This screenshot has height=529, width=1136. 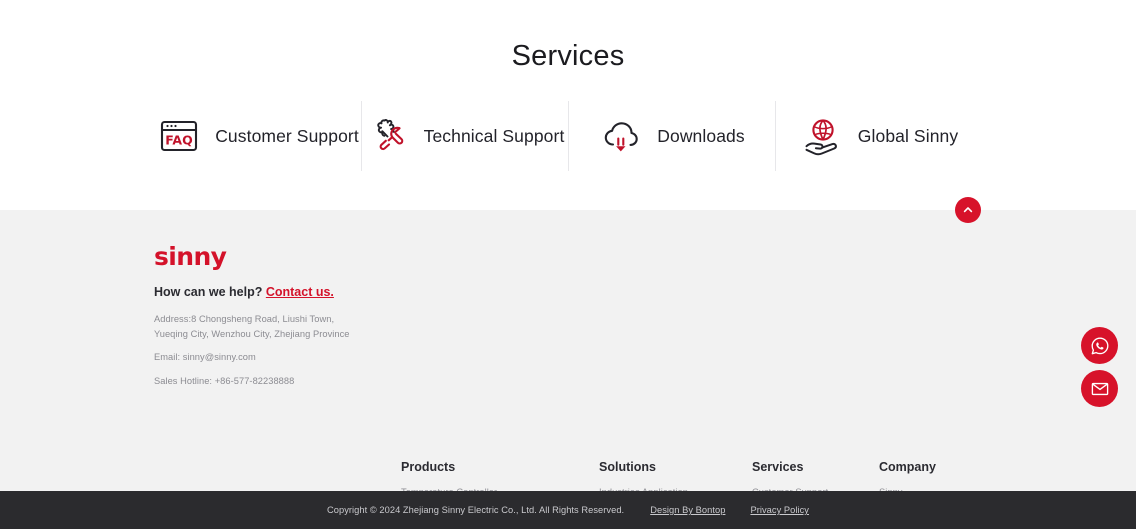 I want to click on service-item-customer-support: FAQ Customer Support, so click(x=257, y=136).